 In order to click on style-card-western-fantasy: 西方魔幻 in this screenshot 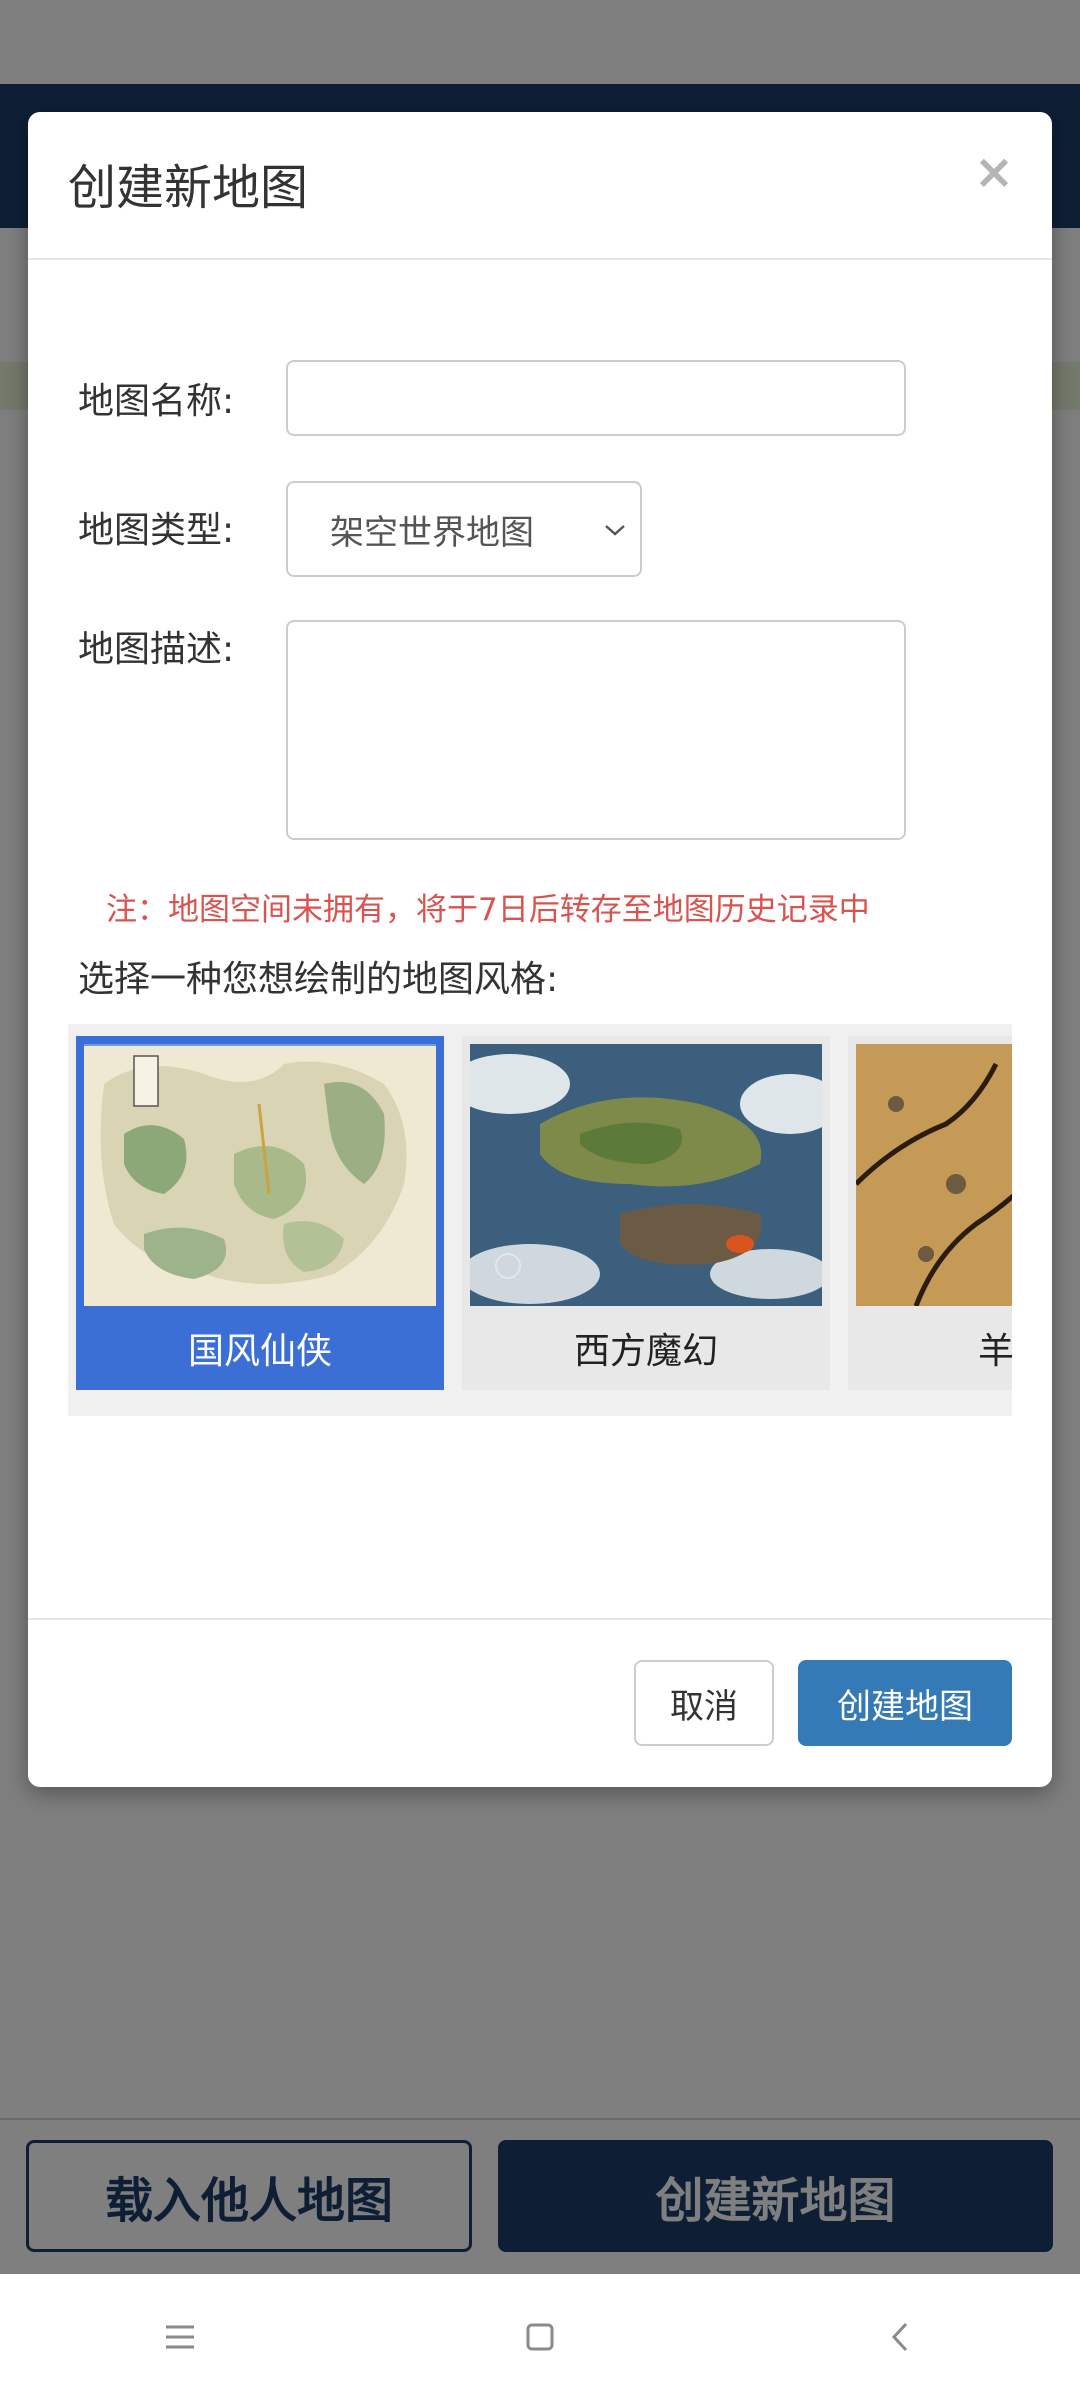, I will do `click(646, 1213)`.